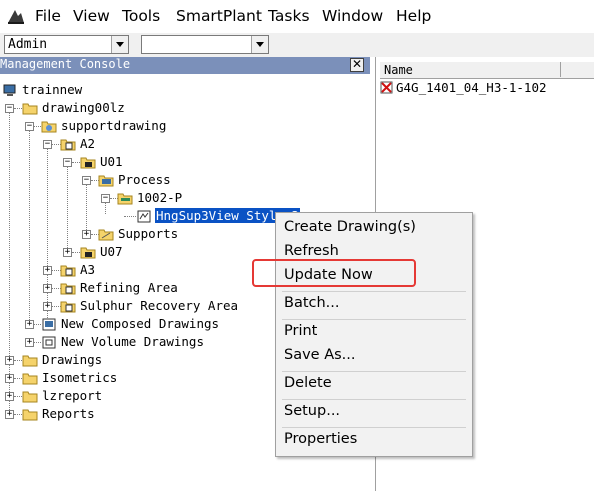 The height and width of the screenshot is (491, 594). I want to click on volume-drawings-icon, so click(49, 342).